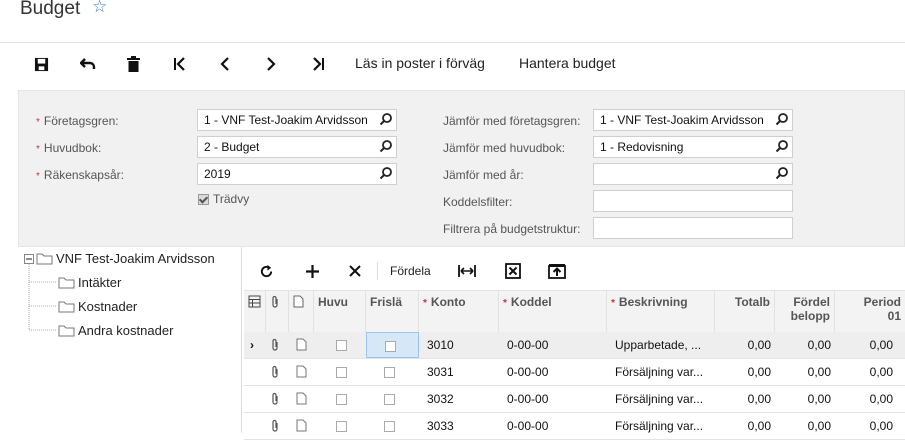 The width and height of the screenshot is (905, 440). Describe the element at coordinates (355, 271) in the screenshot. I see `delete-row-icon` at that location.